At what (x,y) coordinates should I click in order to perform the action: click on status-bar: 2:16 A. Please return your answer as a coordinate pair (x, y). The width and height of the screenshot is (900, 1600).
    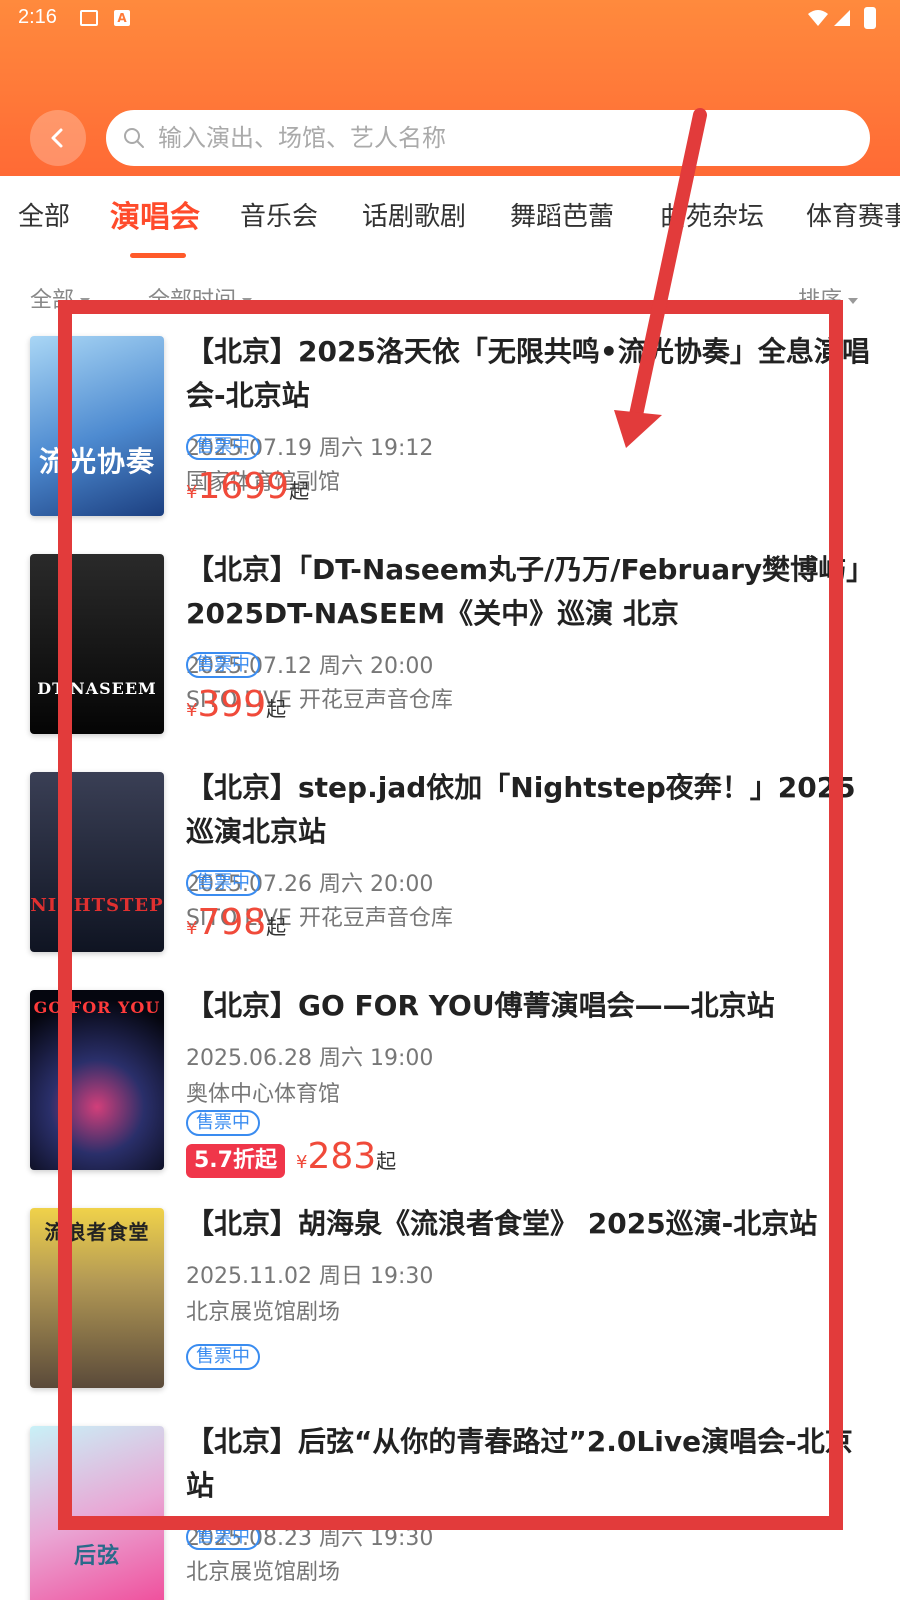
    Looking at the image, I should click on (450, 20).